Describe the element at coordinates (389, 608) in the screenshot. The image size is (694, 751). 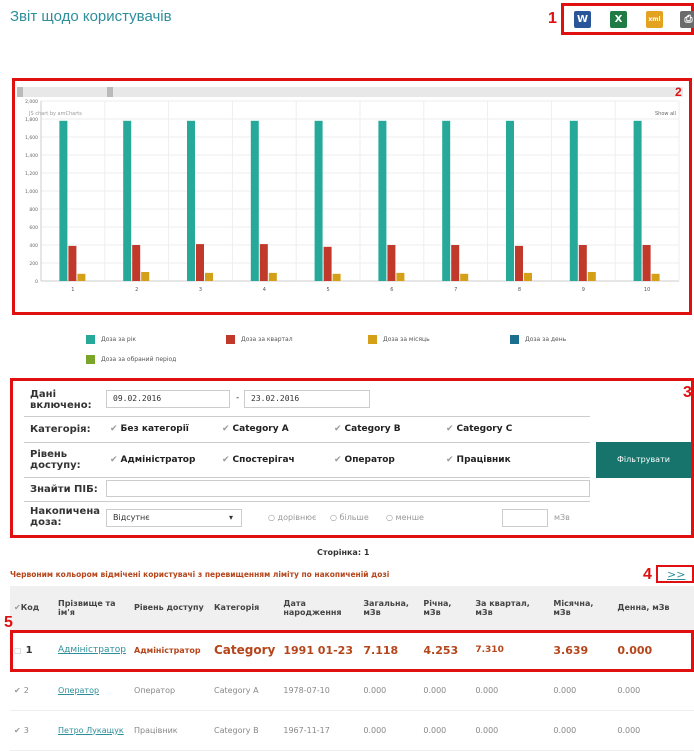
I see `column-header: Загальна, мЗв` at that location.